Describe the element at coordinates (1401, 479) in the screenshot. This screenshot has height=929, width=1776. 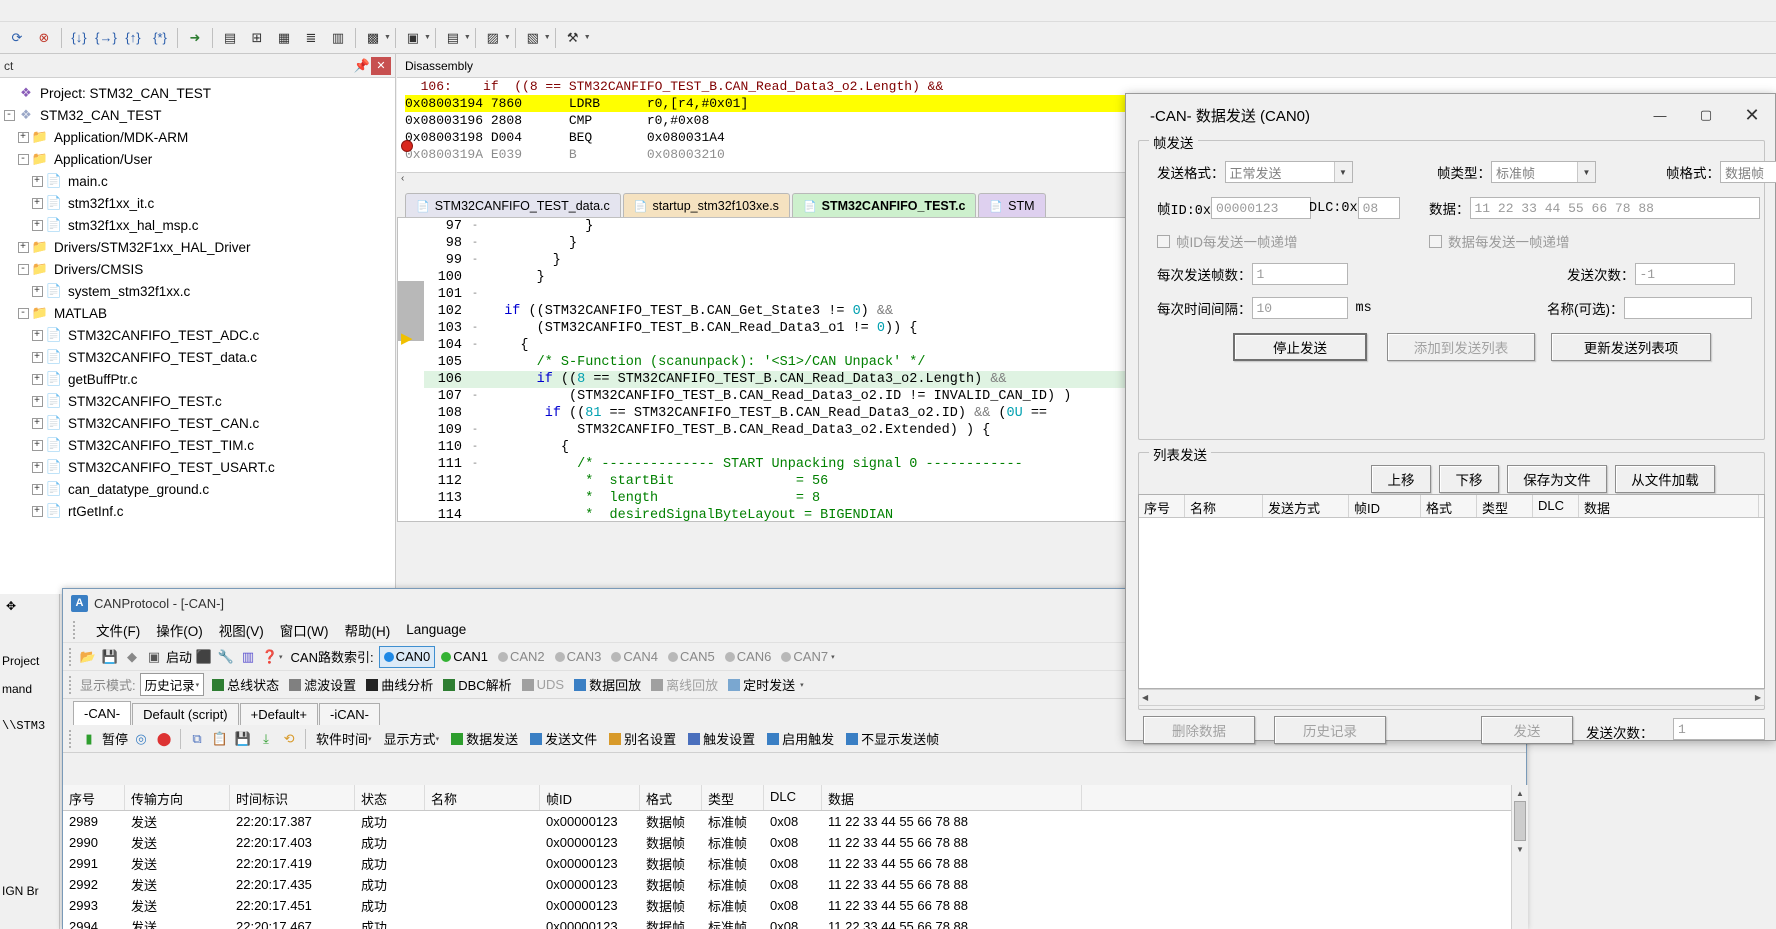
I see `move-up-button: 上移` at that location.